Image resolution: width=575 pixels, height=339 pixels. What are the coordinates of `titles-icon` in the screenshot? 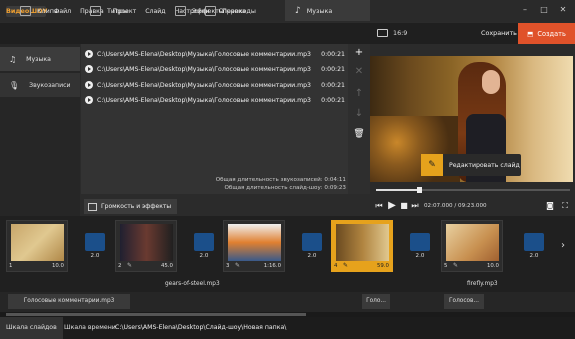 It's located at (95, 10).